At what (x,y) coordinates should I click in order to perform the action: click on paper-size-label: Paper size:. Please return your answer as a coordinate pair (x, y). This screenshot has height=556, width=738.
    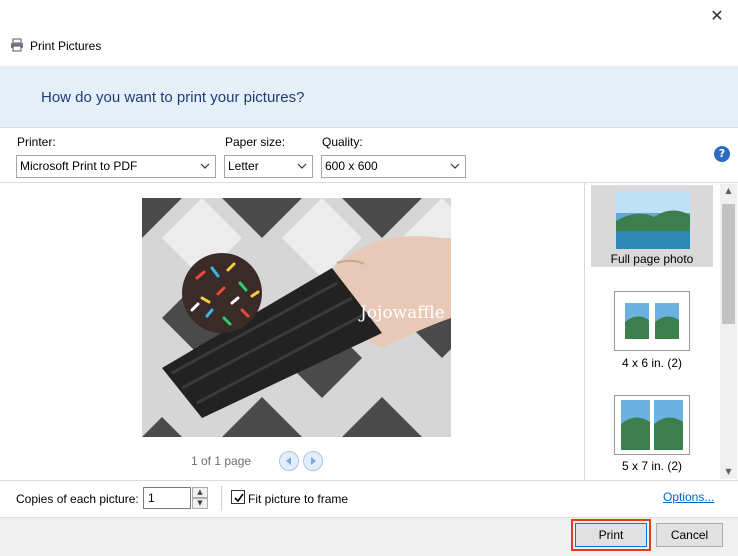
    Looking at the image, I should click on (255, 142).